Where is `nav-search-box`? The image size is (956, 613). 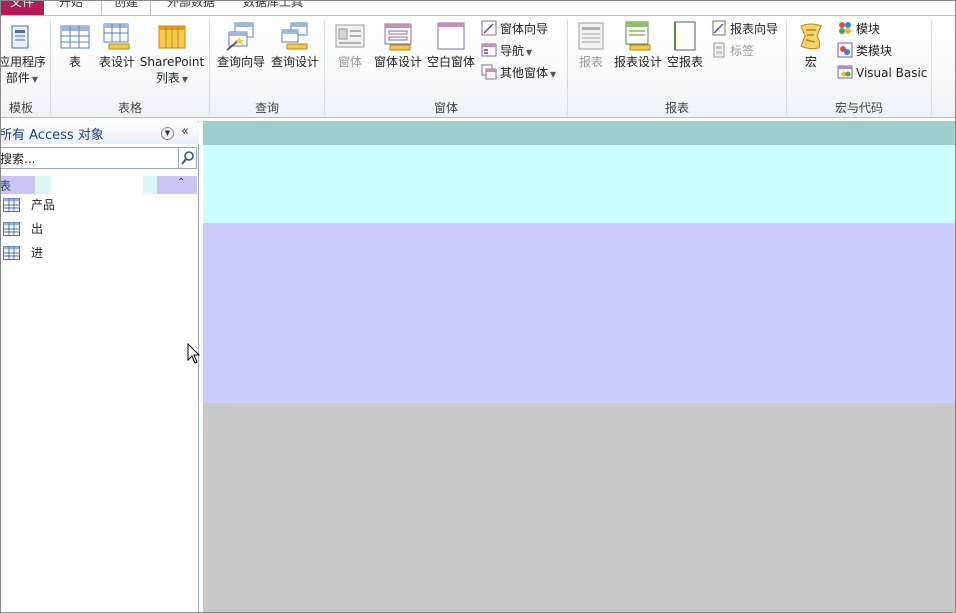 nav-search-box is located at coordinates (90, 158).